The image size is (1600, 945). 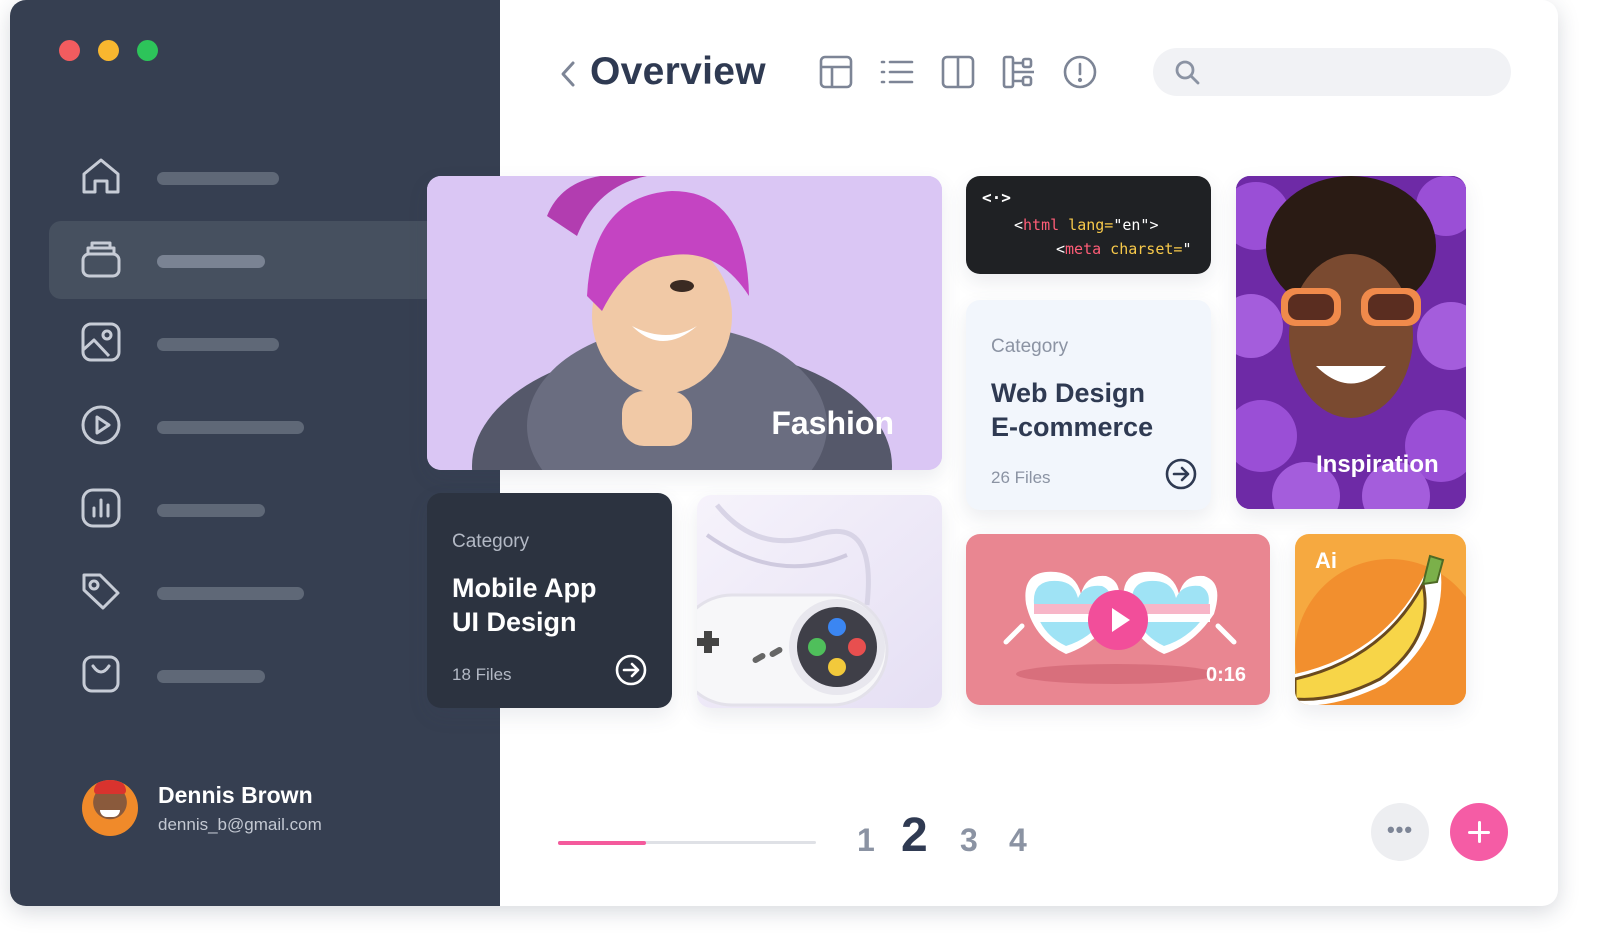 I want to click on play-circle-icon, so click(x=103, y=427).